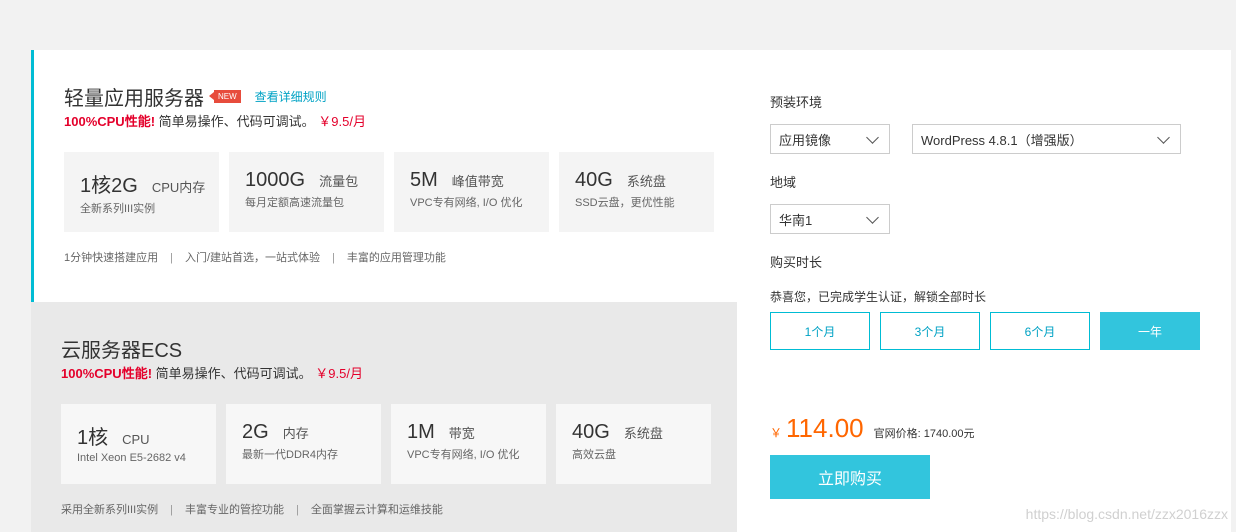 Image resolution: width=1236 pixels, height=532 pixels. Describe the element at coordinates (625, 203) in the screenshot. I see `spec-desc: SSD云盘，更优性能` at that location.